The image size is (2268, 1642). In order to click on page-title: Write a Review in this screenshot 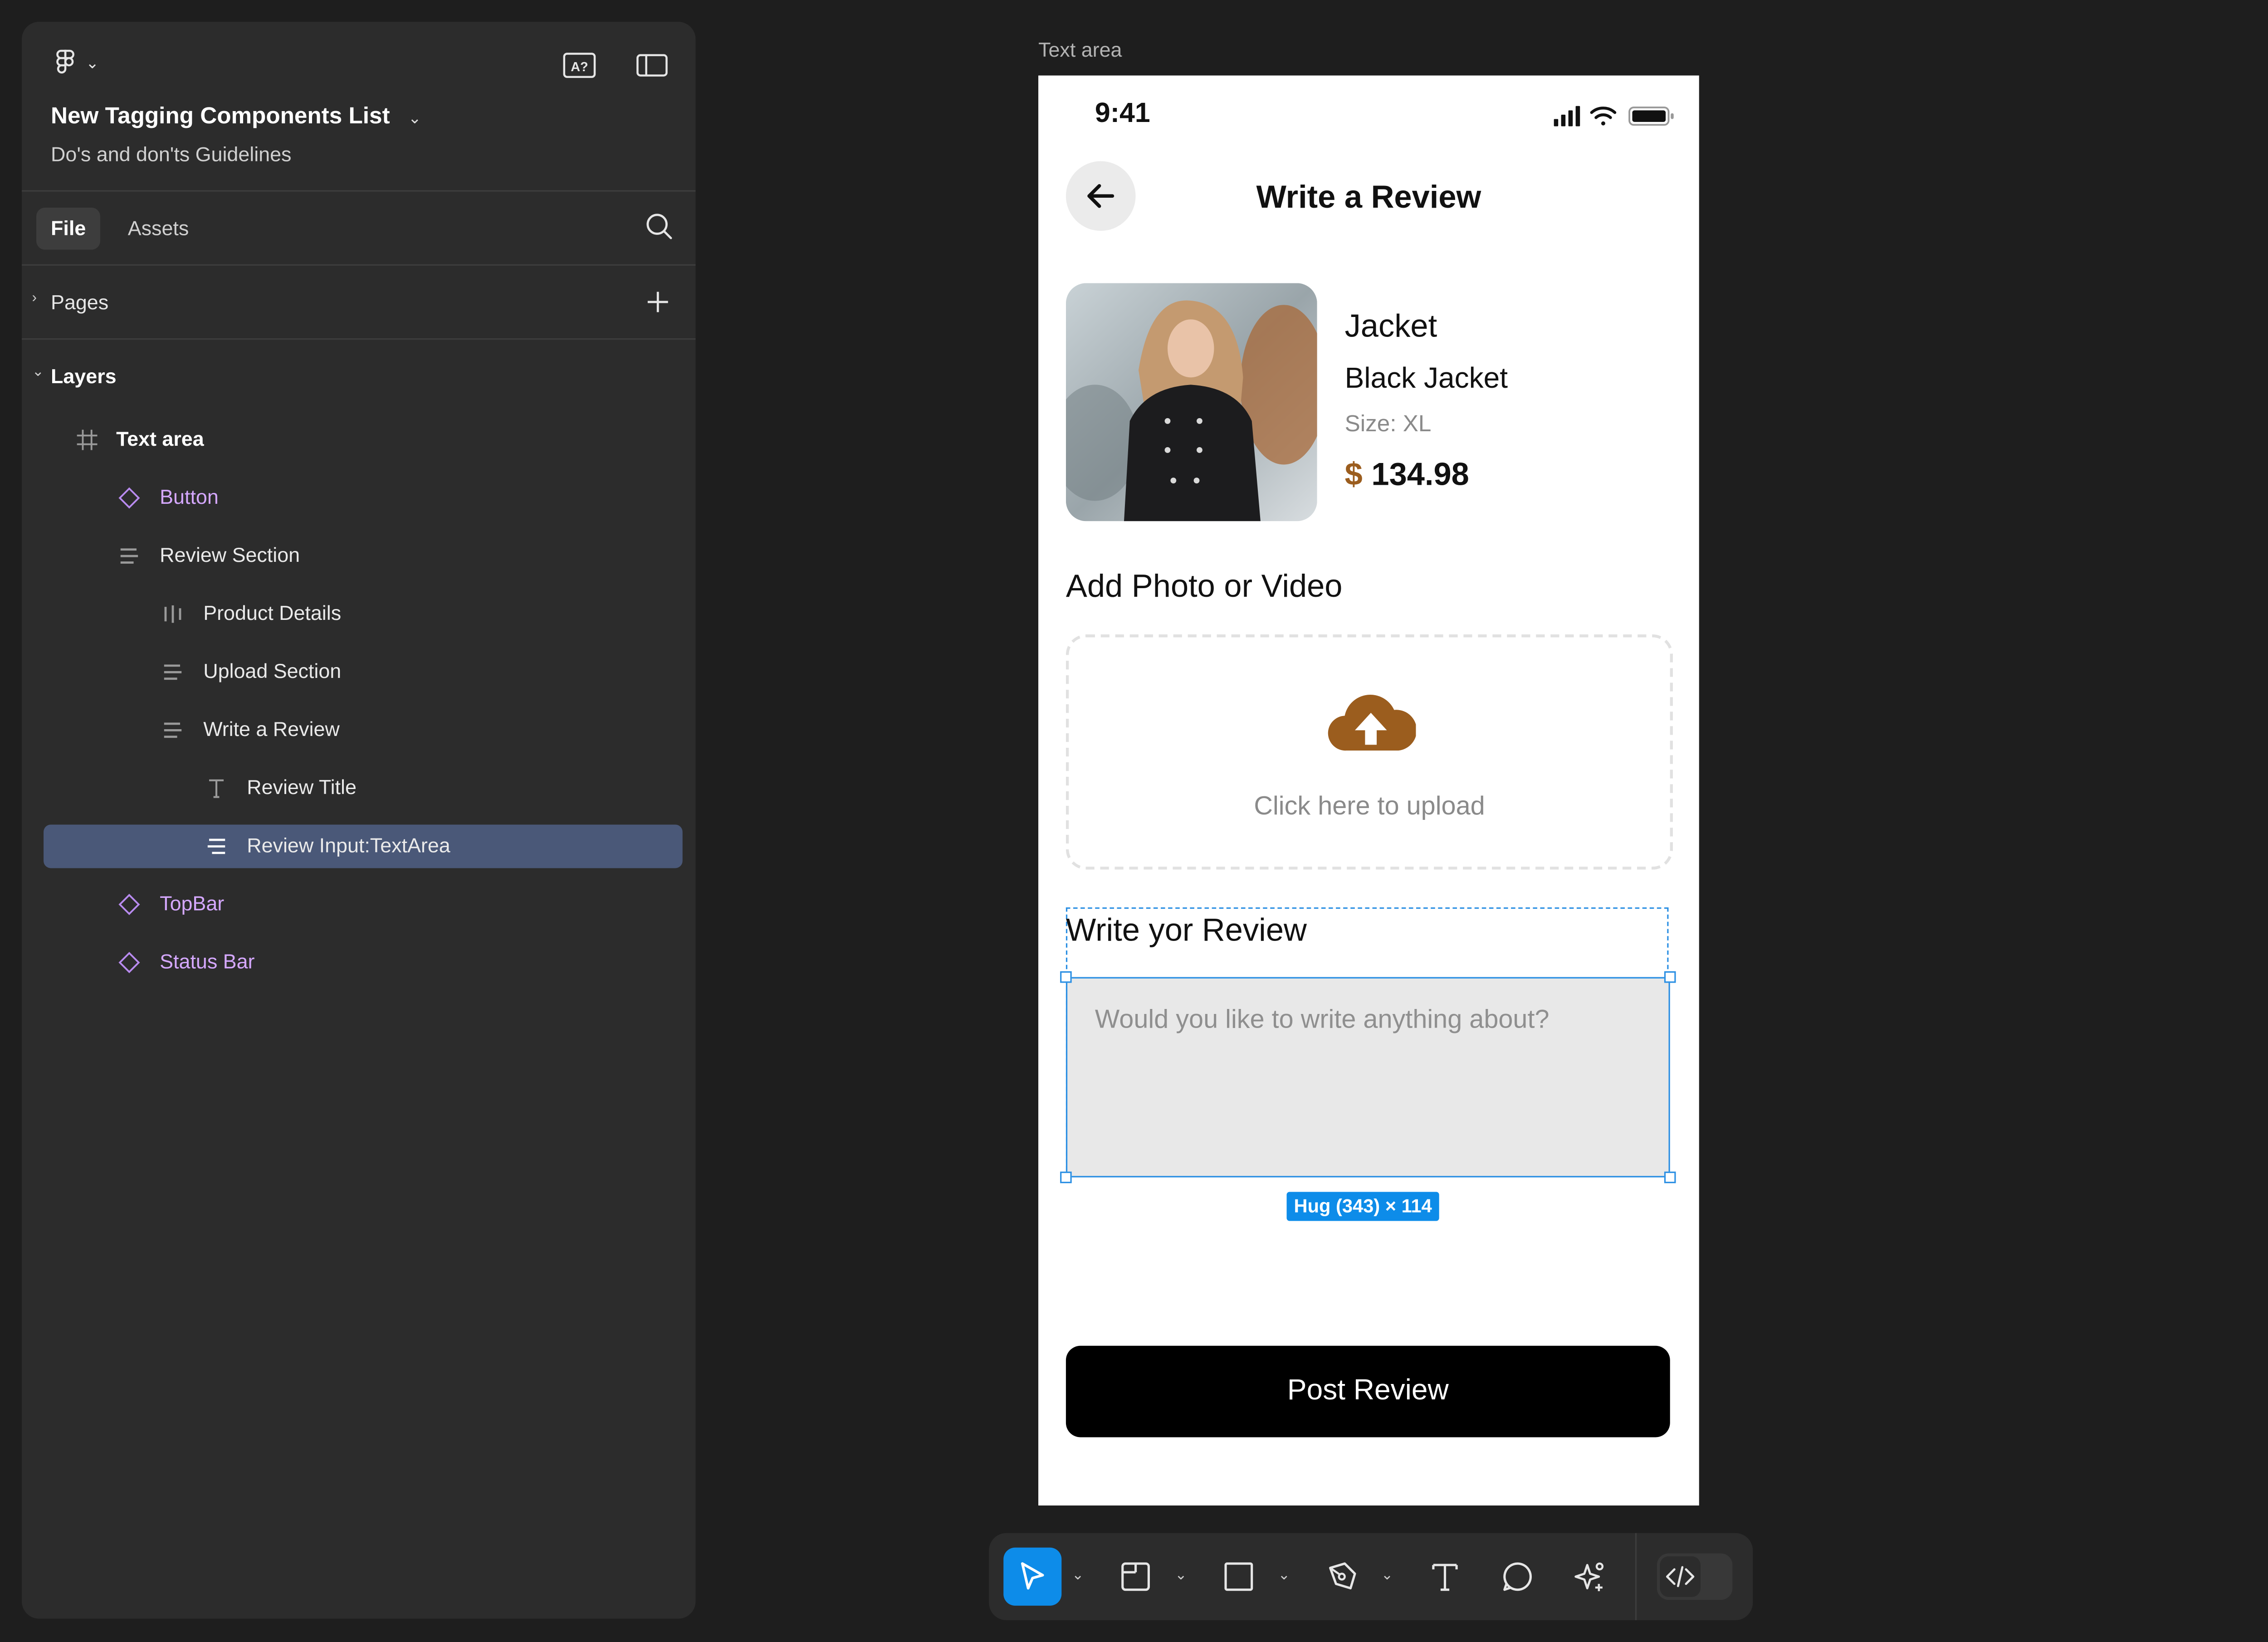, I will do `click(1368, 196)`.